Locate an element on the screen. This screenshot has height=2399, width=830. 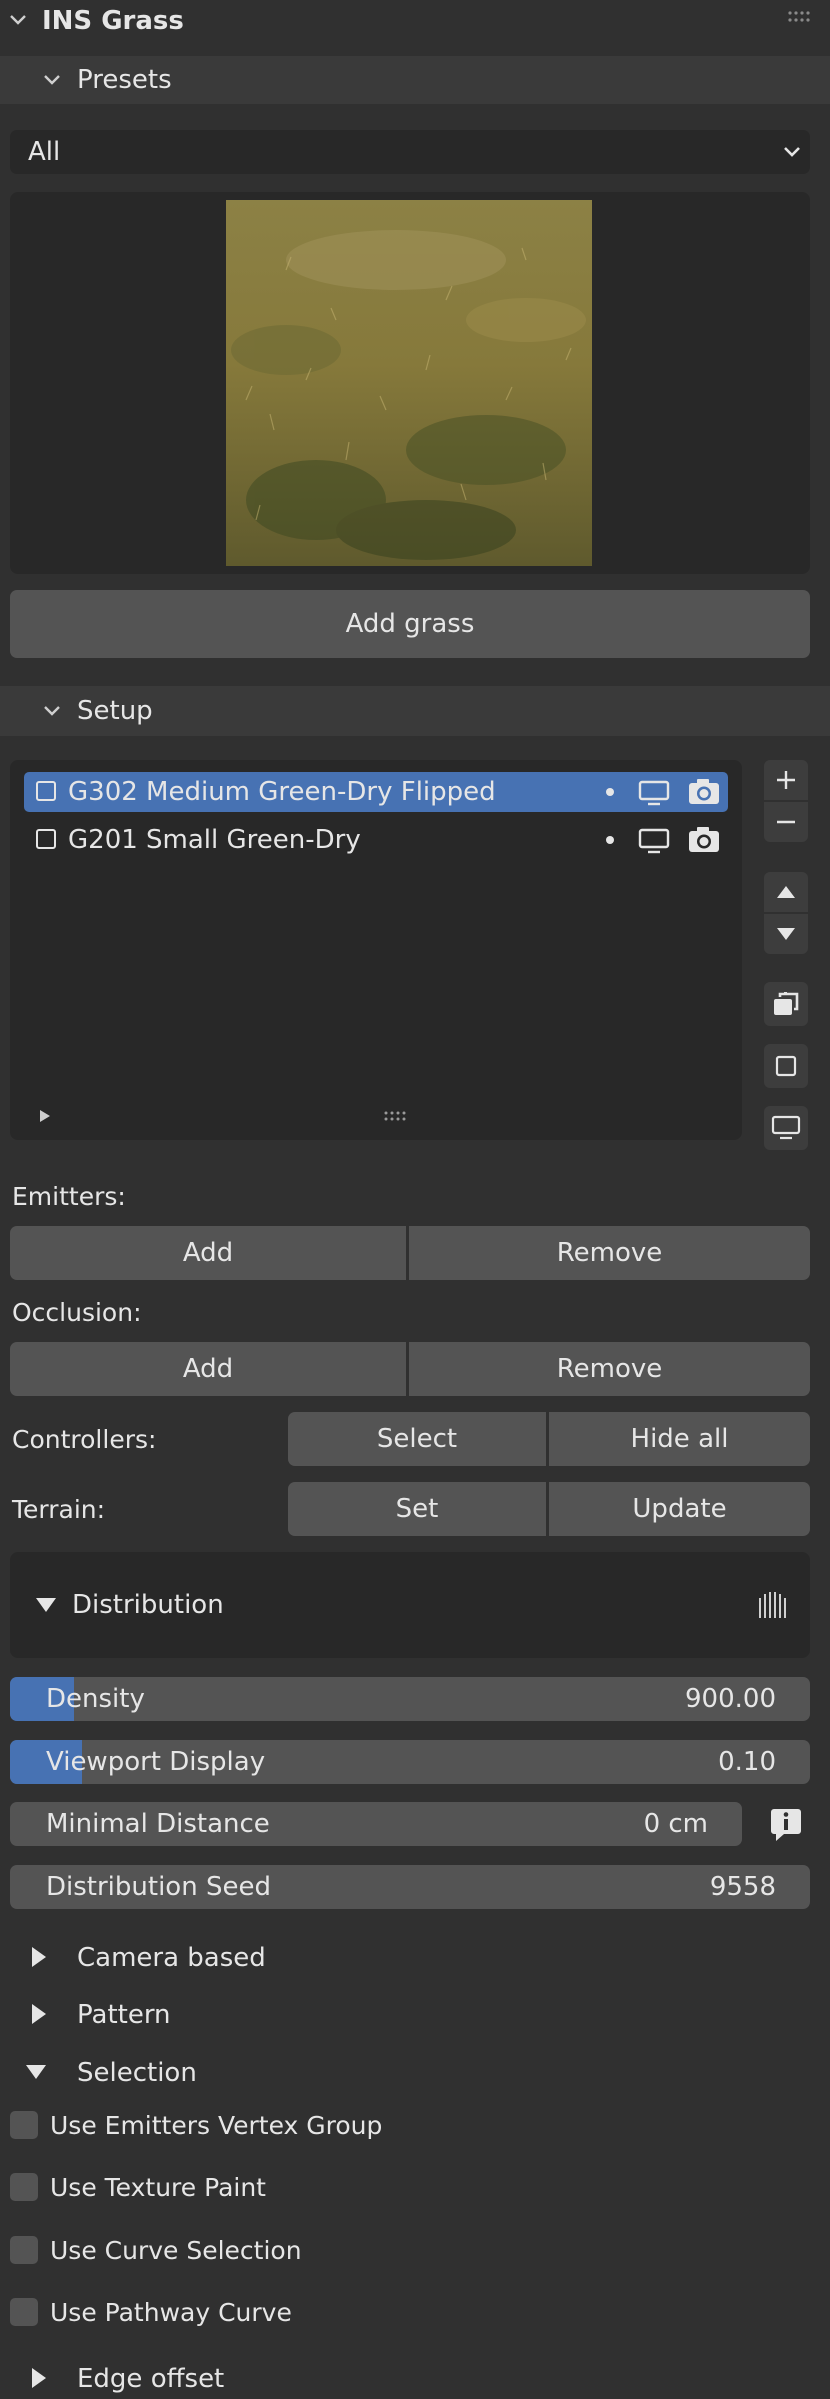
viewport-display-value: 0.10 is located at coordinates (747, 1762).